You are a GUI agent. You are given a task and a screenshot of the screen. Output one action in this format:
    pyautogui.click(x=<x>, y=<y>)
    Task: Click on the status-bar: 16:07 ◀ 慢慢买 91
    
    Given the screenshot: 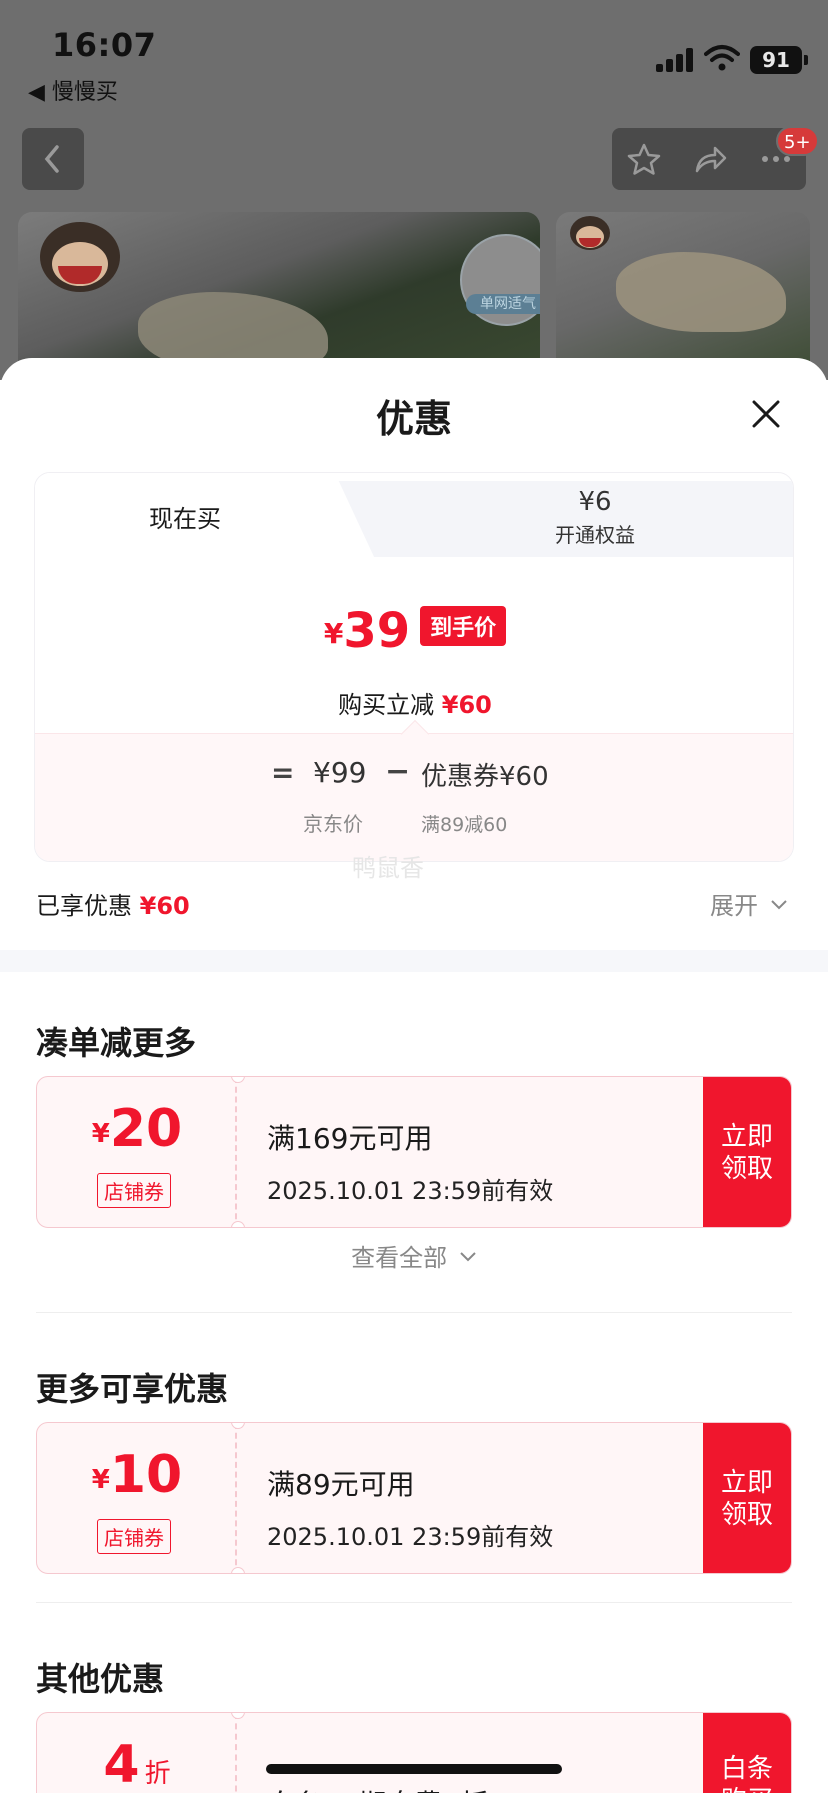 What is the action you would take?
    pyautogui.click(x=414, y=55)
    